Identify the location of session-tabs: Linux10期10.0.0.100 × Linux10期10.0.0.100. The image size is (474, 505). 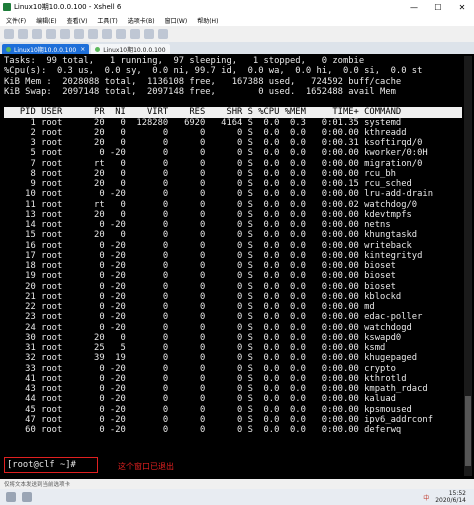
(237, 48).